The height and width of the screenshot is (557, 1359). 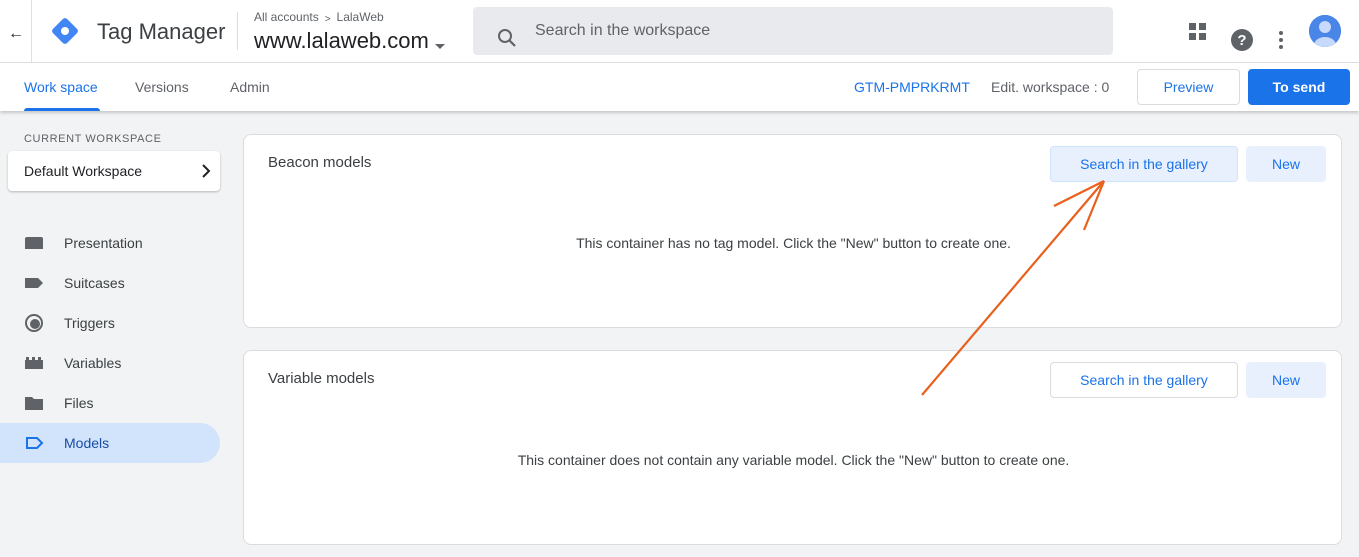 I want to click on active-tab-indicator, so click(x=62, y=109).